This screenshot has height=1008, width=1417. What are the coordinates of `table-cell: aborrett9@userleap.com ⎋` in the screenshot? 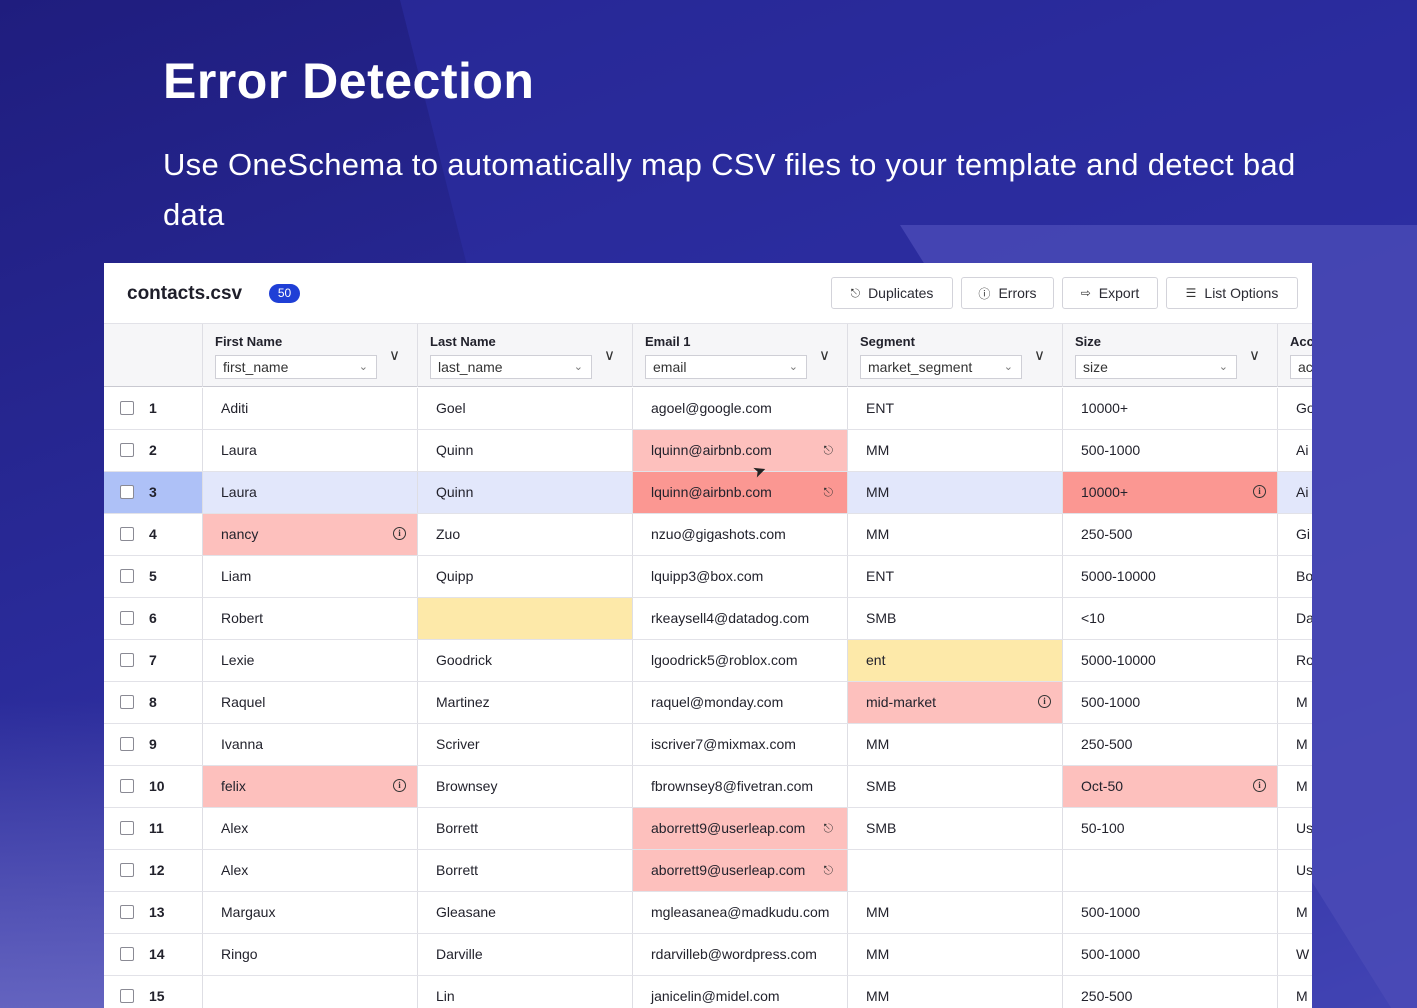 It's located at (739, 870).